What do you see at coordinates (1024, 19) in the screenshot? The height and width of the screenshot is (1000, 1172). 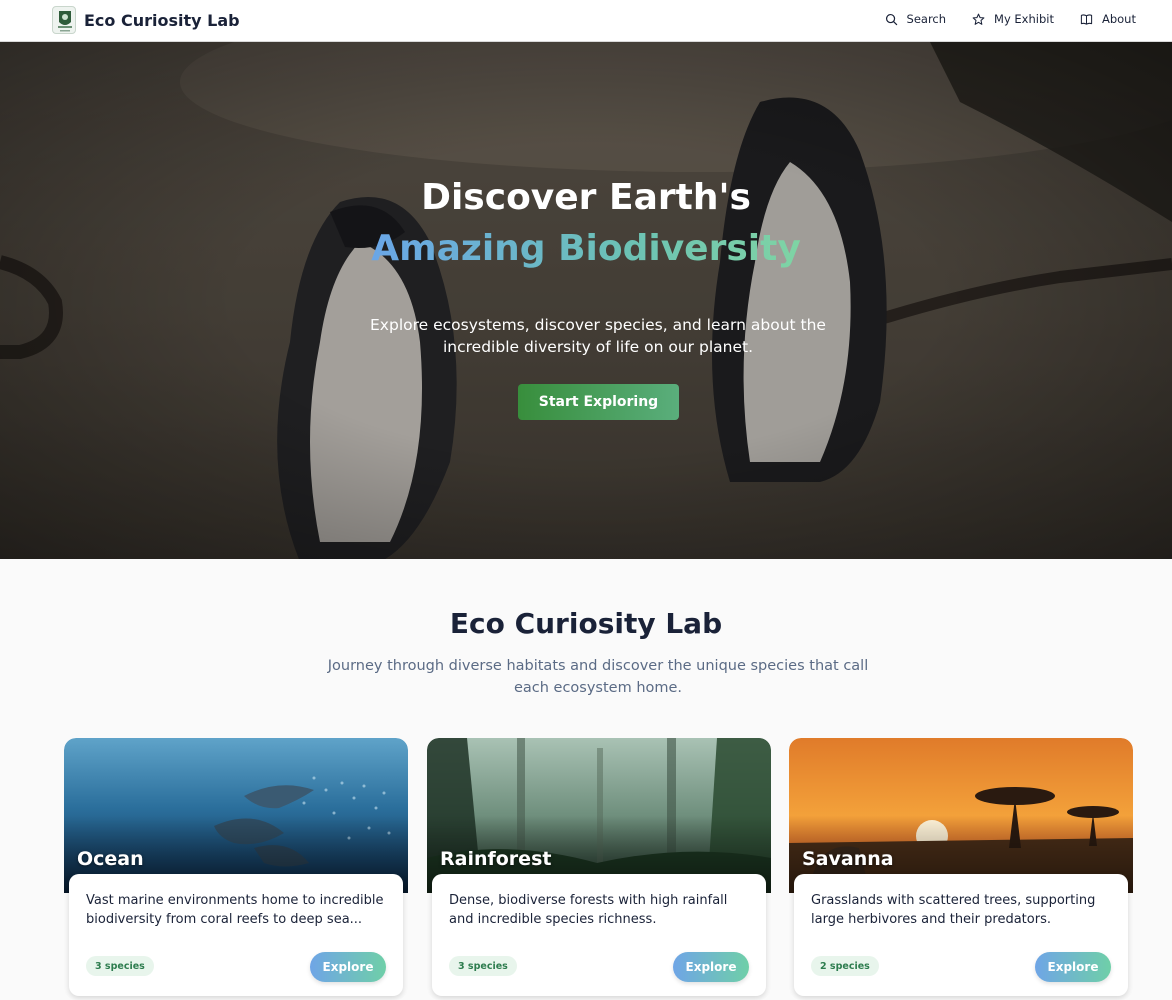 I see `nav-my-exhibit-label: My Exhibit` at bounding box center [1024, 19].